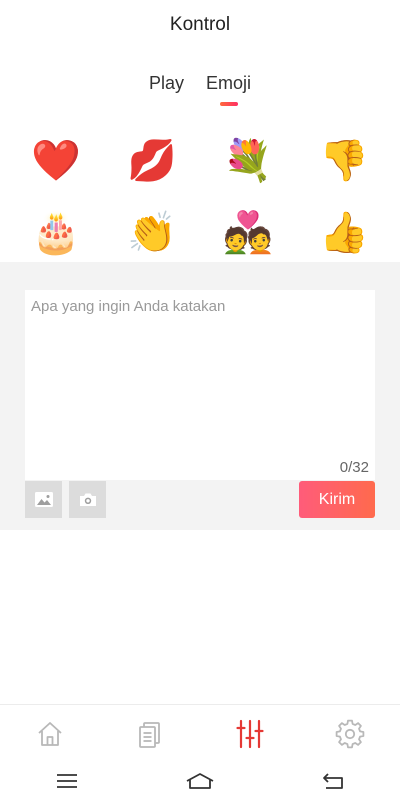 This screenshot has height=800, width=400. What do you see at coordinates (344, 161) in the screenshot?
I see `thumbs-down-icon: 👎` at bounding box center [344, 161].